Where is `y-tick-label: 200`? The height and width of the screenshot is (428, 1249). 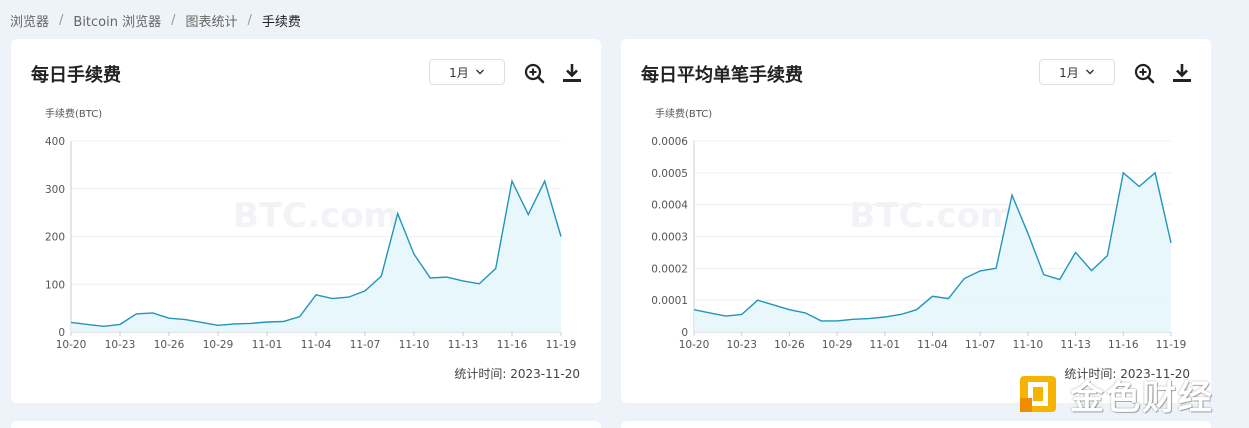 y-tick-label: 200 is located at coordinates (55, 238).